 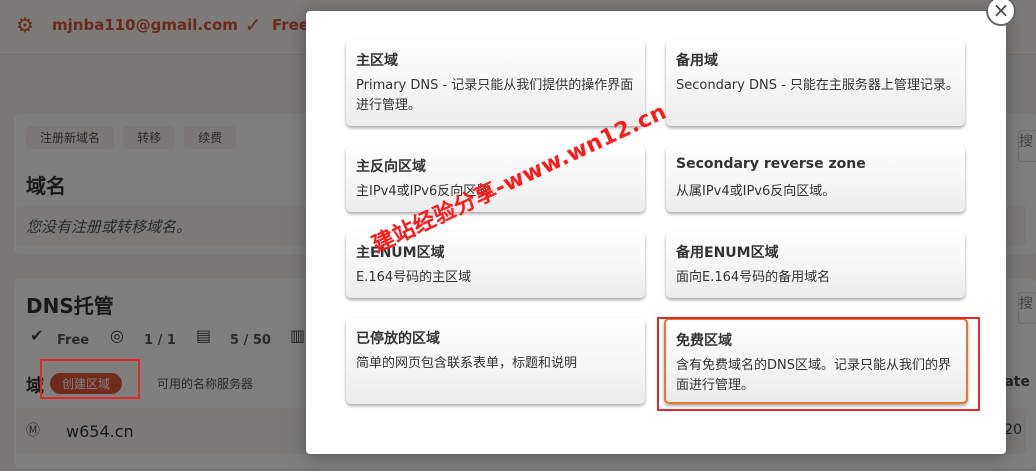 I want to click on option-title: Secondary reverse zone, so click(x=771, y=164).